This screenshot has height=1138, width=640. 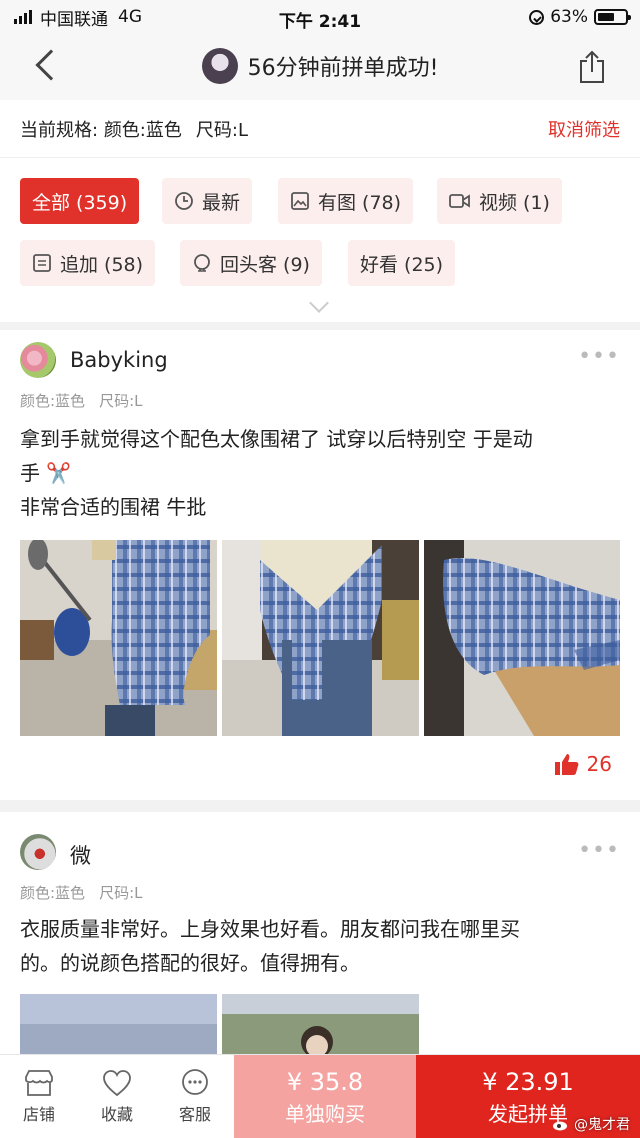 What do you see at coordinates (560, 1126) in the screenshot?
I see `weibo-icon` at bounding box center [560, 1126].